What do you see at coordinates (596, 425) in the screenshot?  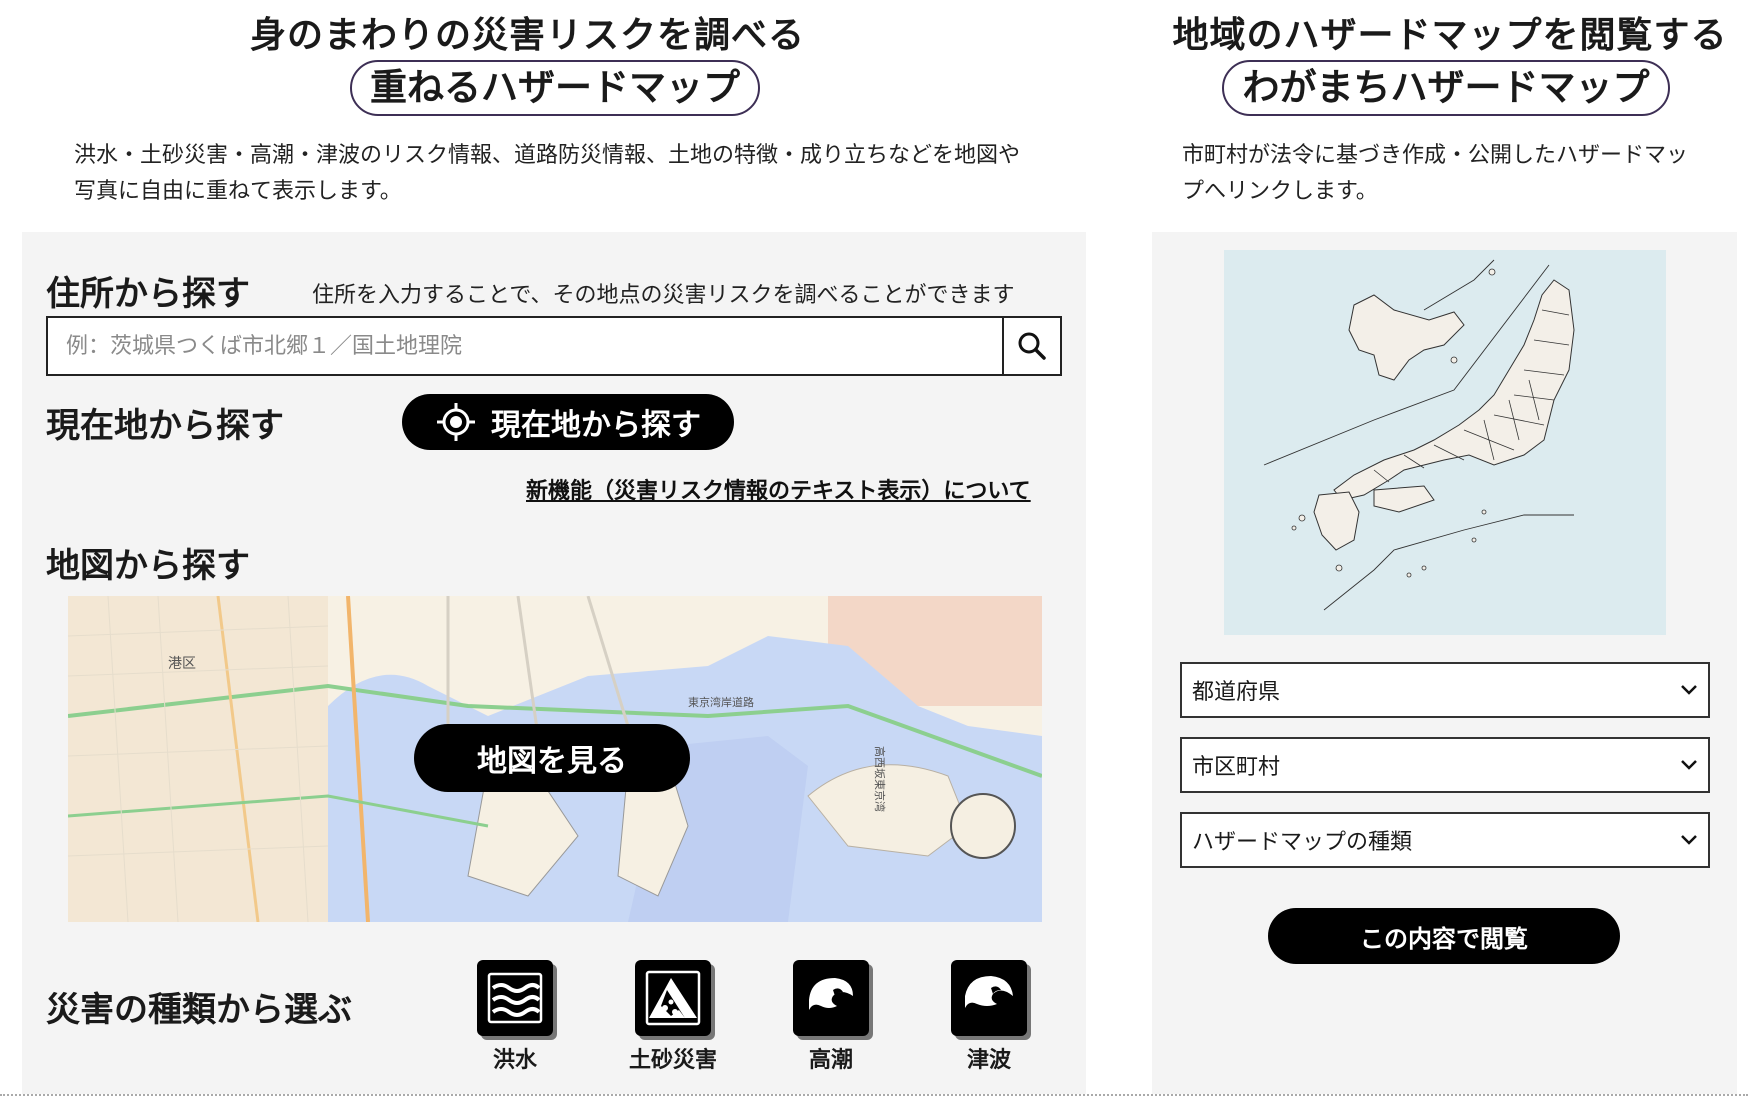 I see `current-location-button-label: 現在地から探す` at bounding box center [596, 425].